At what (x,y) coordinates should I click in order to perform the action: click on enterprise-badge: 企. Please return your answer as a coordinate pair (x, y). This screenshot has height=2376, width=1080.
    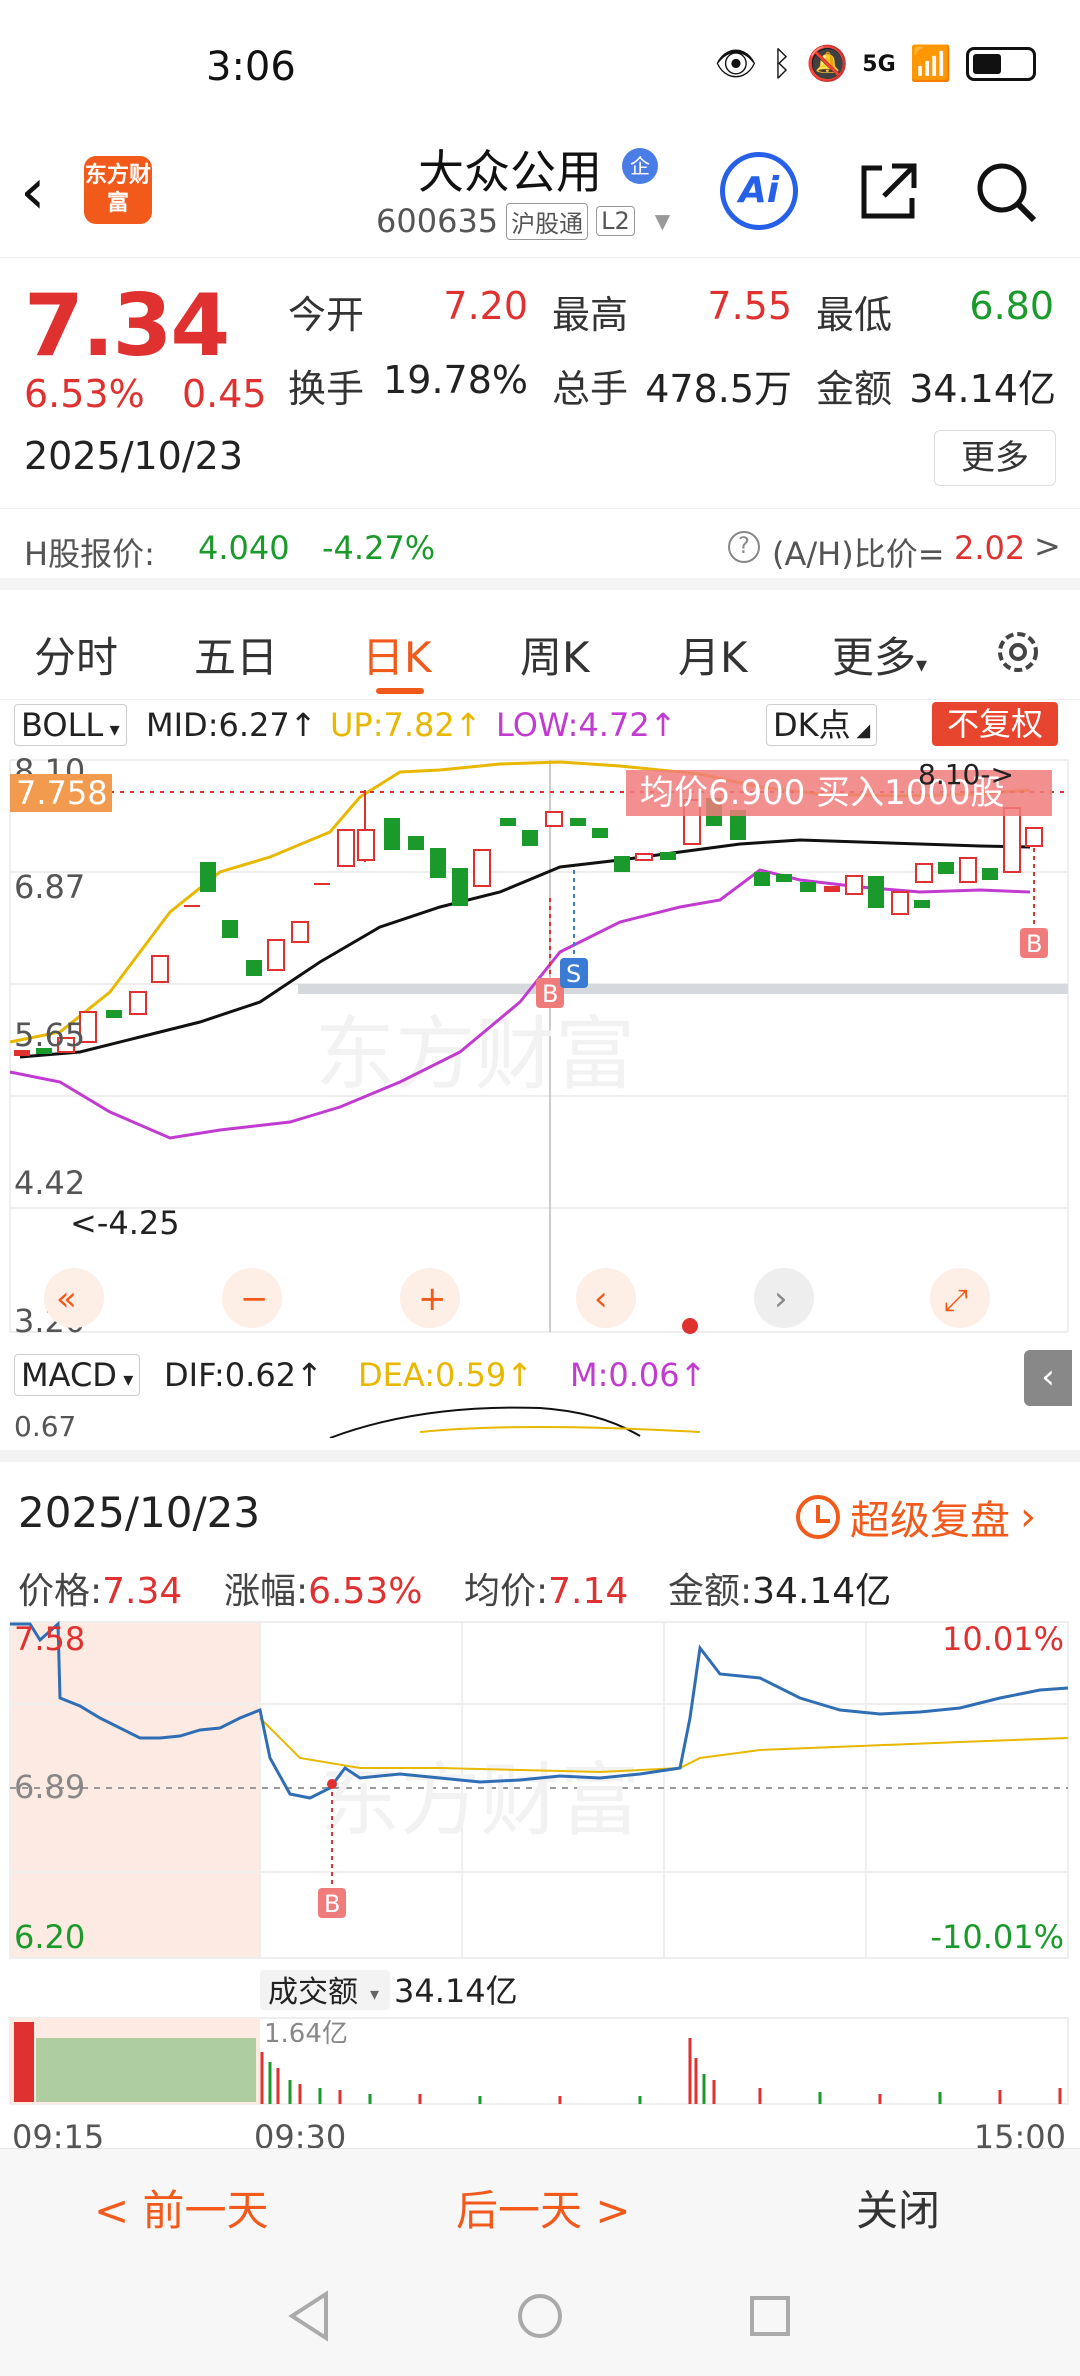
    Looking at the image, I should click on (640, 166).